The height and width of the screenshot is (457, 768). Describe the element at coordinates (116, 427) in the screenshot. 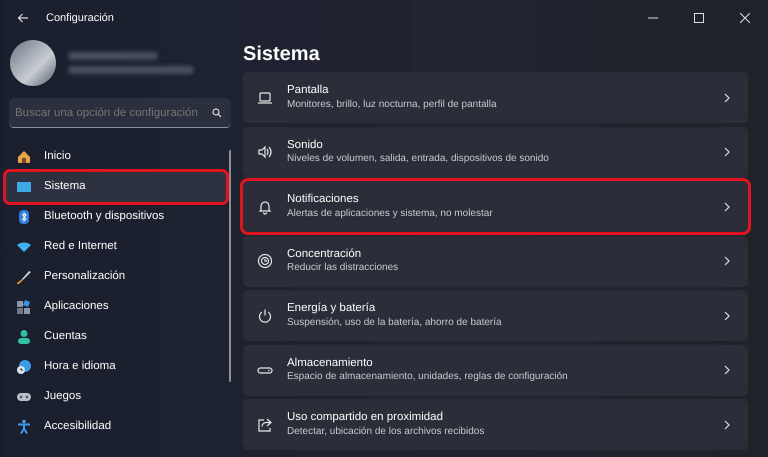

I see `sidebar-item: Accesibilidad` at that location.